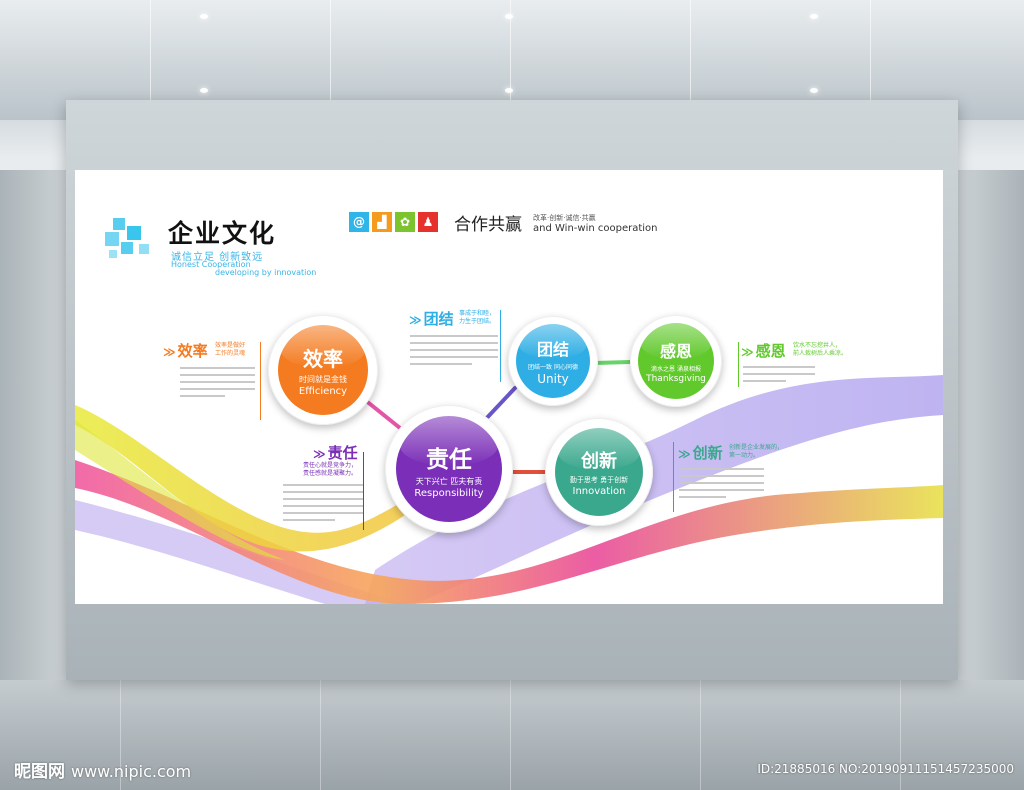 The width and height of the screenshot is (1024, 790). Describe the element at coordinates (382, 222) in the screenshot. I see `chart-icon: ▟` at that location.